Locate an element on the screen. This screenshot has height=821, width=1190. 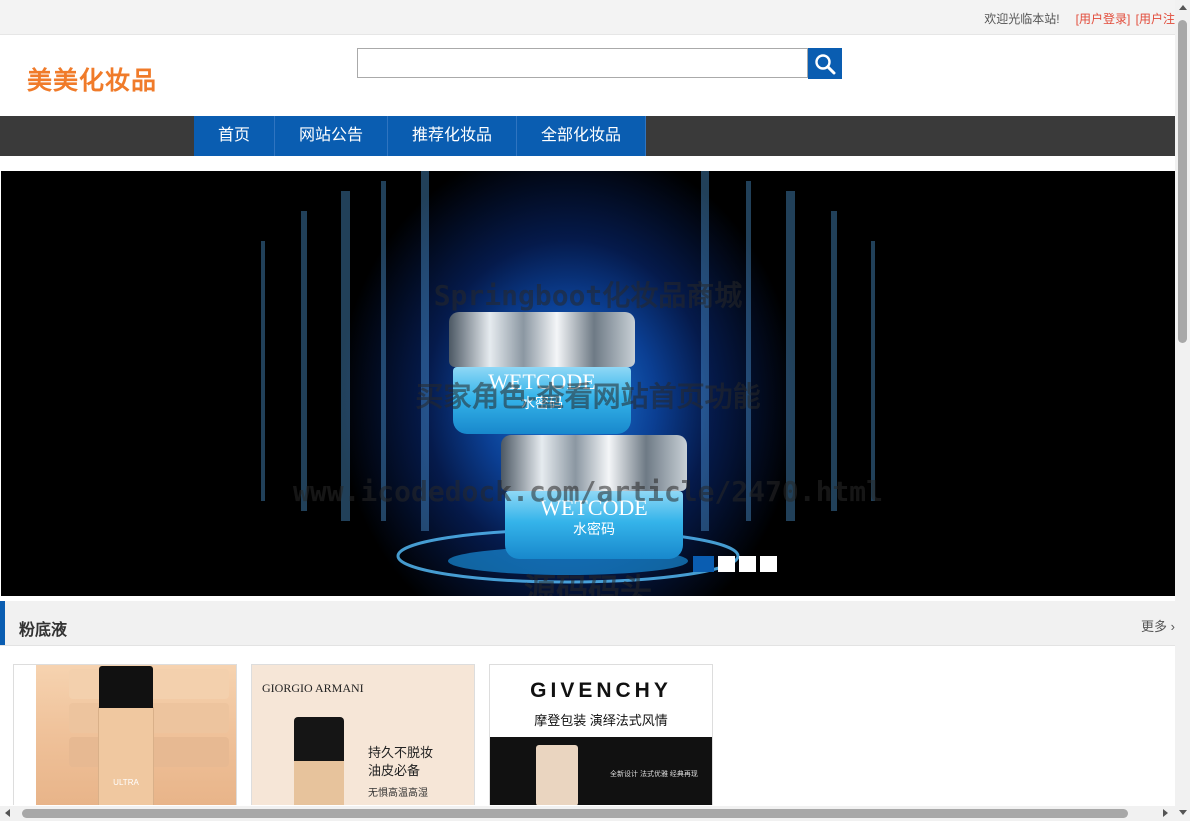
scroll-down-icon is located at coordinates (1183, 812).